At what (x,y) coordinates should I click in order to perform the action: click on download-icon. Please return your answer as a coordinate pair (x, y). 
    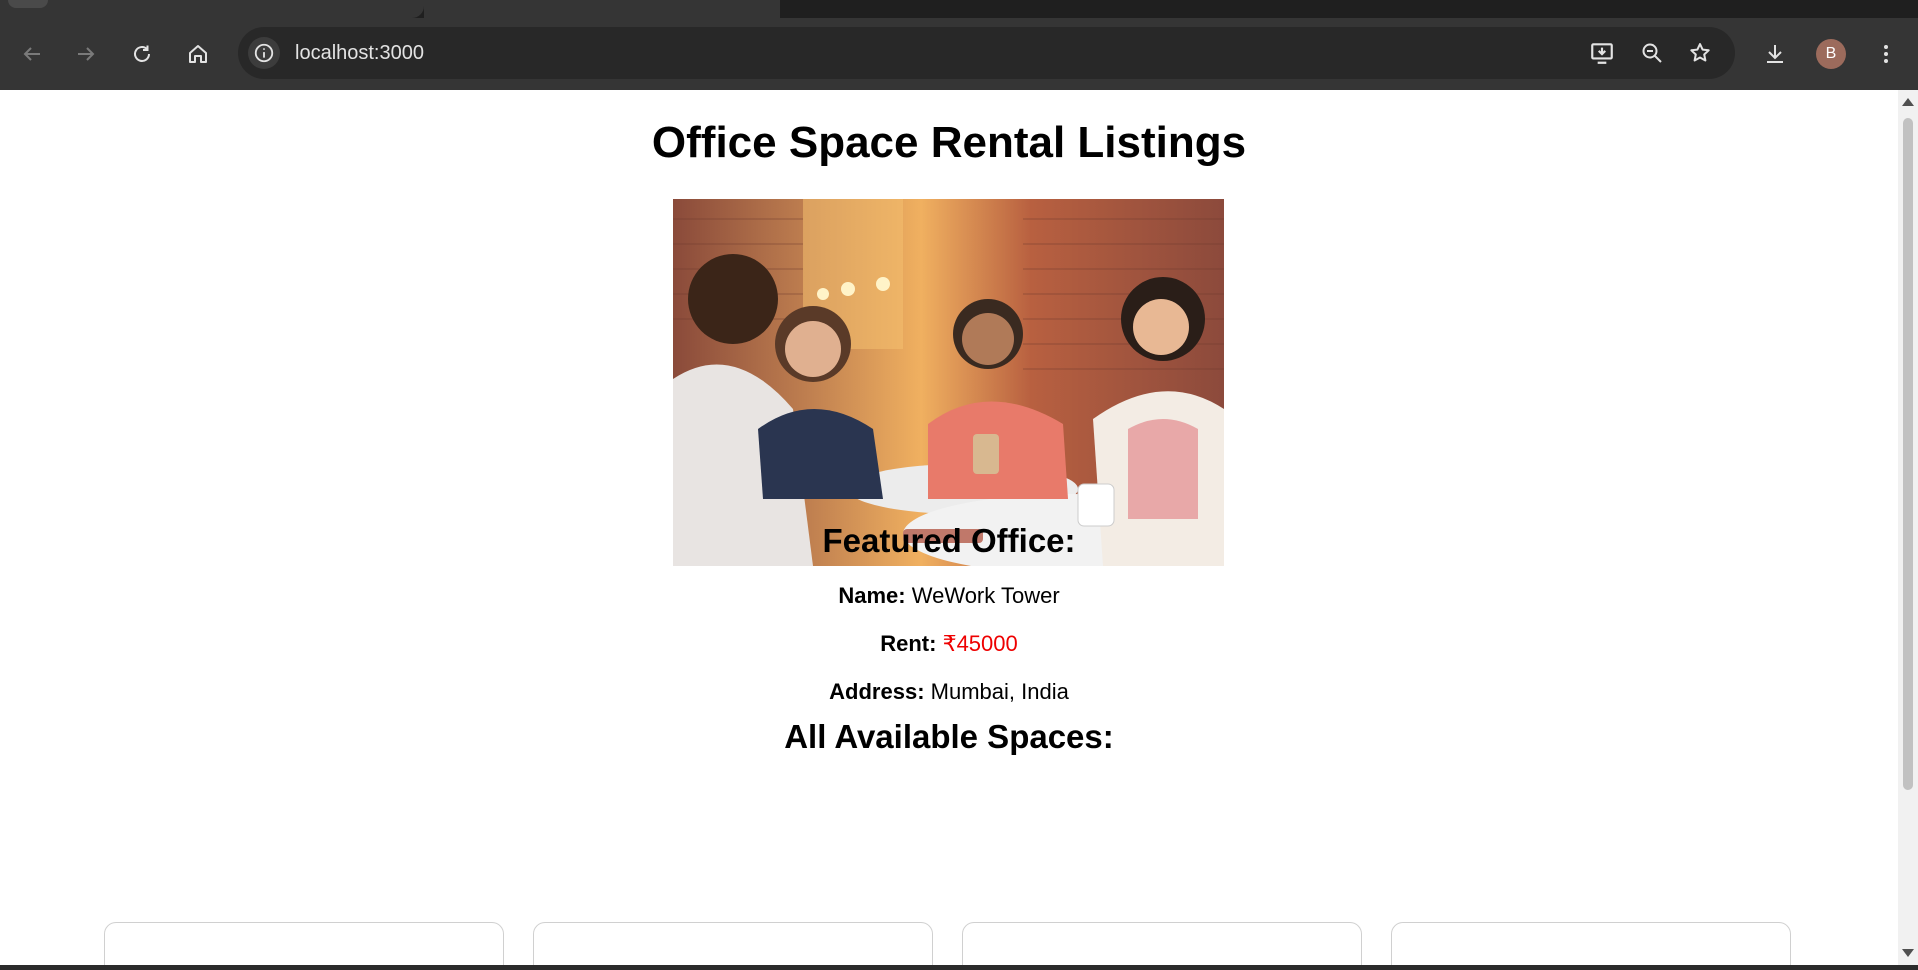
    Looking at the image, I should click on (1775, 54).